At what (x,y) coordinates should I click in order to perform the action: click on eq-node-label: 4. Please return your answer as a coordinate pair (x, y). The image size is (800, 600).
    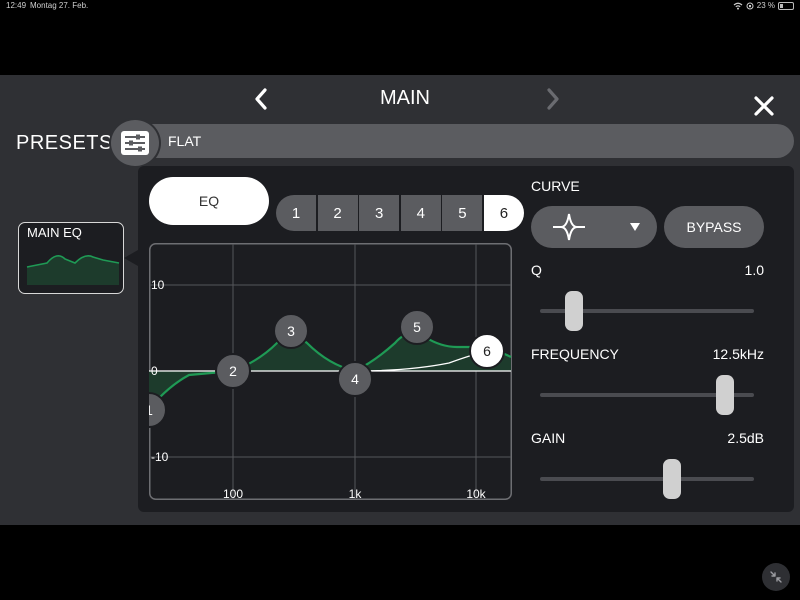
    Looking at the image, I should click on (355, 379).